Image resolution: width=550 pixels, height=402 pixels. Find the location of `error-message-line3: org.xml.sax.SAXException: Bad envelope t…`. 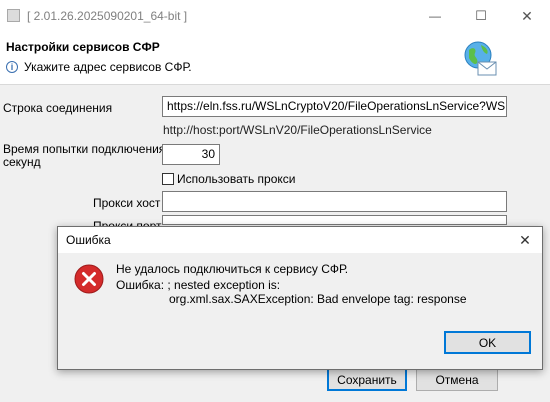

error-message-line3: org.xml.sax.SAXException: Bad envelope t… is located at coordinates (318, 299).